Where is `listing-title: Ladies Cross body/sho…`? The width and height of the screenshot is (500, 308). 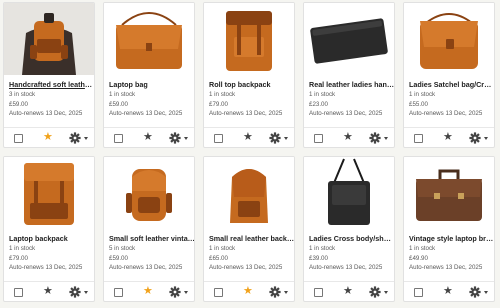 listing-title: Ladies Cross body/sho… is located at coordinates (351, 239).